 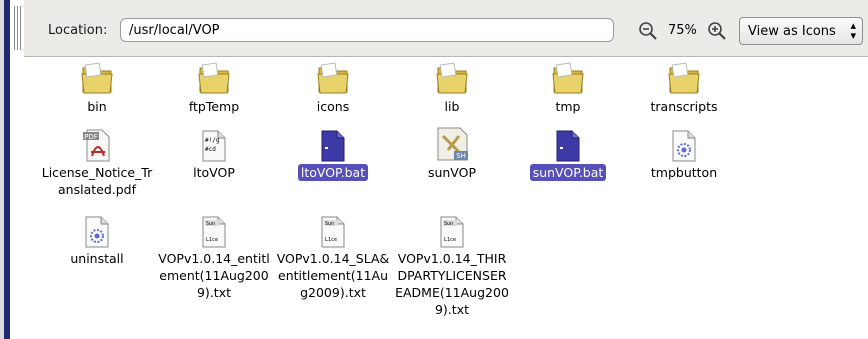 I want to click on file-label: lib, so click(x=452, y=106).